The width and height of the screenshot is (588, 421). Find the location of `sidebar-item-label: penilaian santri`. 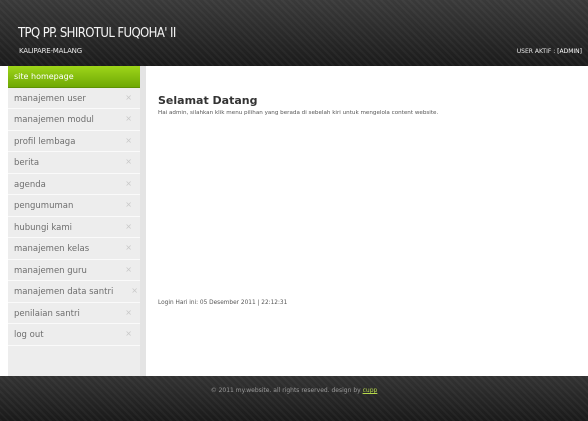

sidebar-item-label: penilaian santri is located at coordinates (47, 313).